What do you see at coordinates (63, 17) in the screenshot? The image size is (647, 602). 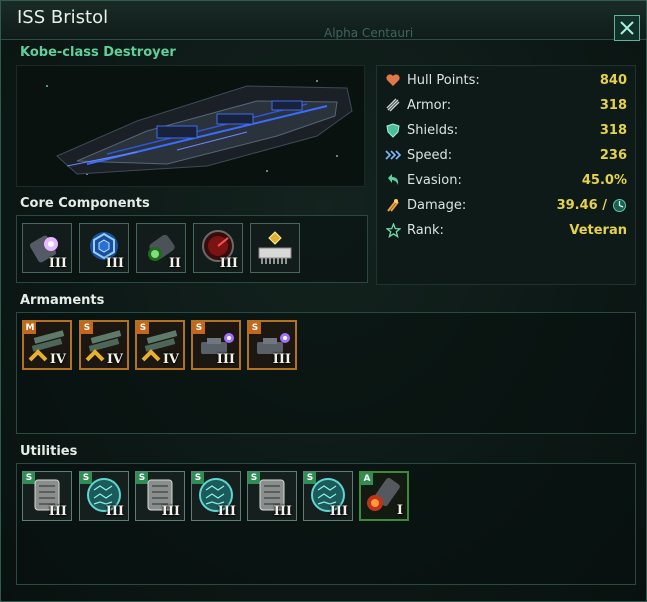 I see `ship-name: ISS Bristol` at bounding box center [63, 17].